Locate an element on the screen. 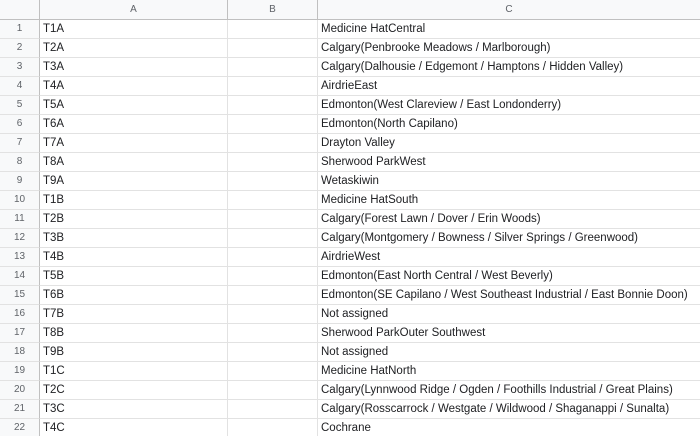 The width and height of the screenshot is (700, 436). row-number: 21 is located at coordinates (20, 409).